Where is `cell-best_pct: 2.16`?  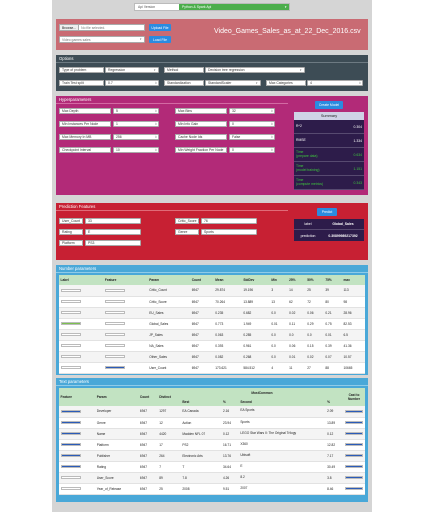 cell-best_pct: 2.16 is located at coordinates (226, 411).